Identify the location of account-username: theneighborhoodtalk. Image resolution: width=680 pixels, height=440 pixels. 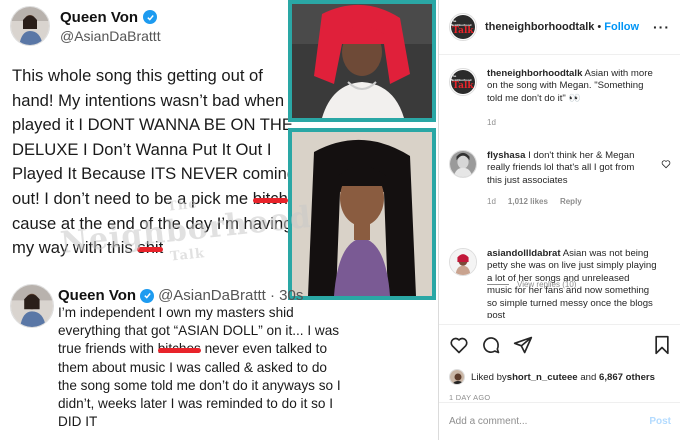
(539, 27).